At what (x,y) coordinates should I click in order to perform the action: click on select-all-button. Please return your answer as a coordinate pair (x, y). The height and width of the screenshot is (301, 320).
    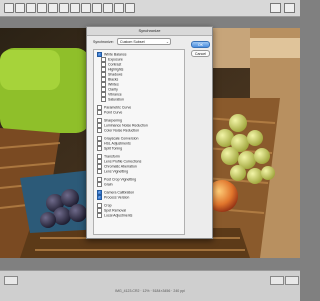
    Looking at the image, I should click on (11, 280).